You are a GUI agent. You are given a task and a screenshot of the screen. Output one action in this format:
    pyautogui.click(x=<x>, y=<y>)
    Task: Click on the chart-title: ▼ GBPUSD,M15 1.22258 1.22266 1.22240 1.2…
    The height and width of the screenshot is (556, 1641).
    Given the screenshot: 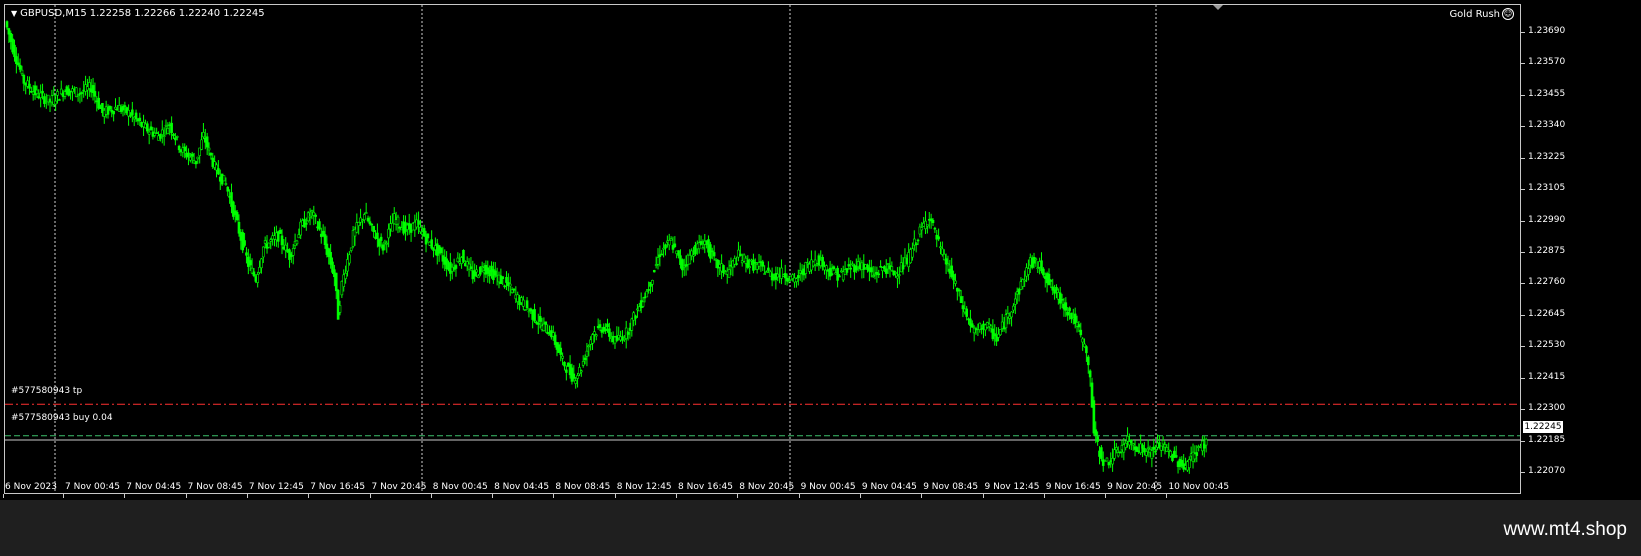 What is the action you would take?
    pyautogui.click(x=138, y=13)
    